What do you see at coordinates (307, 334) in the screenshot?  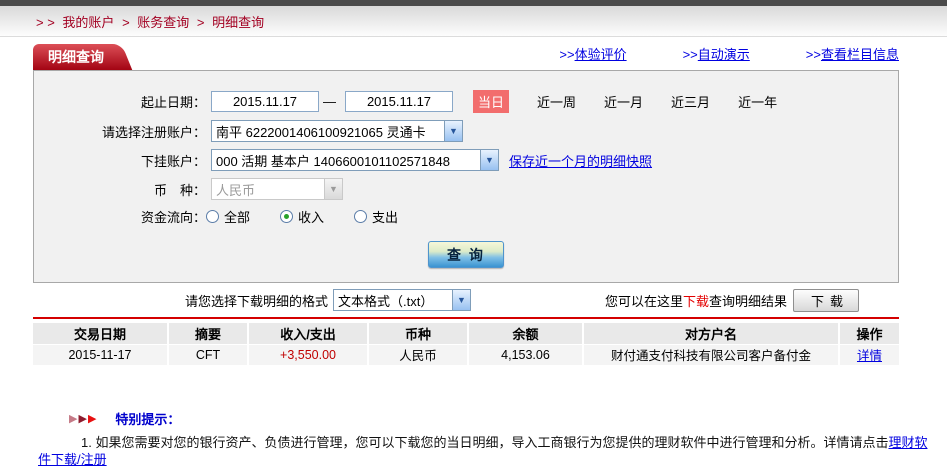 I see `col-amount: 收入/支出` at bounding box center [307, 334].